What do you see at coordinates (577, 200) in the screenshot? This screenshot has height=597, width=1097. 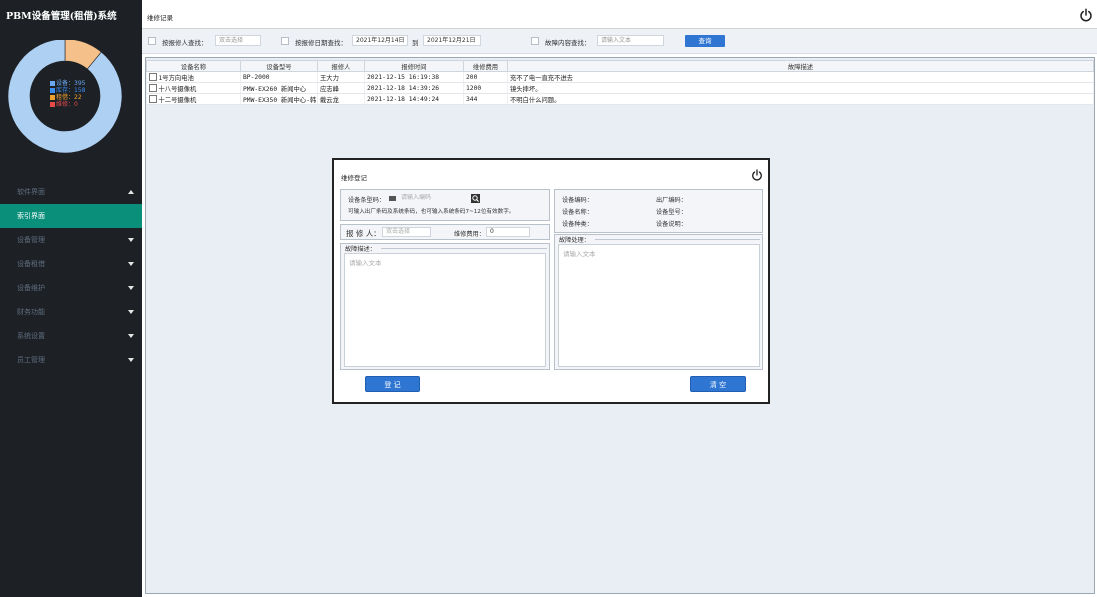 I see `device-code-label: 设备编码：` at bounding box center [577, 200].